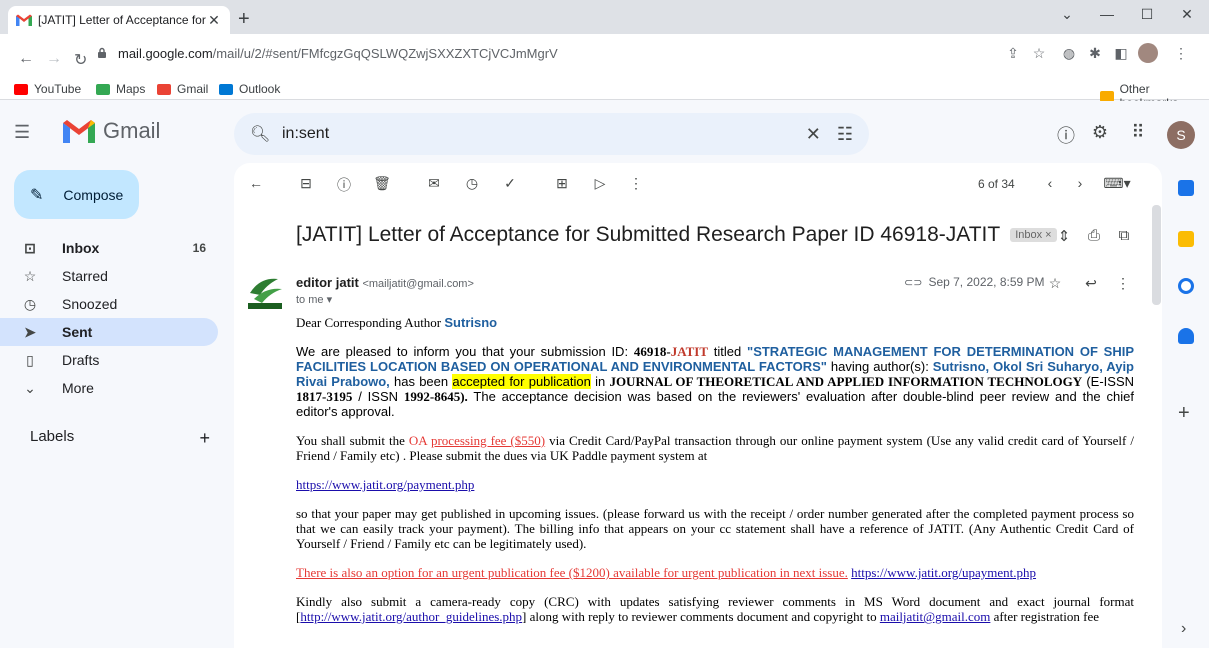 This screenshot has height=648, width=1209. Describe the element at coordinates (120, 438) in the screenshot. I see `labels-section: Labels +` at that location.